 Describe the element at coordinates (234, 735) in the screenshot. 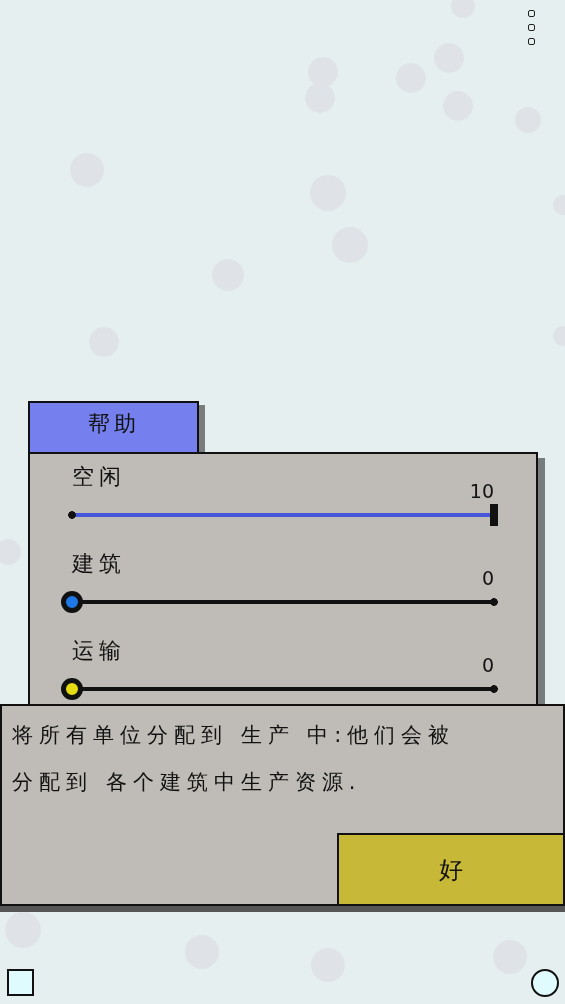

I see `message-text: 将所有单位分配到 生产 中:他们会被` at that location.